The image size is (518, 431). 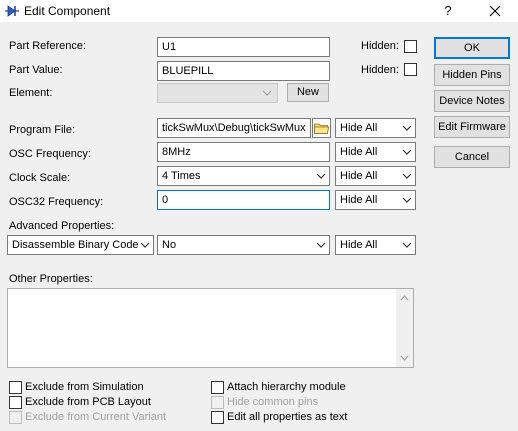 What do you see at coordinates (359, 200) in the screenshot?
I see `osc32-frequency-visibility-value: Hide All` at bounding box center [359, 200].